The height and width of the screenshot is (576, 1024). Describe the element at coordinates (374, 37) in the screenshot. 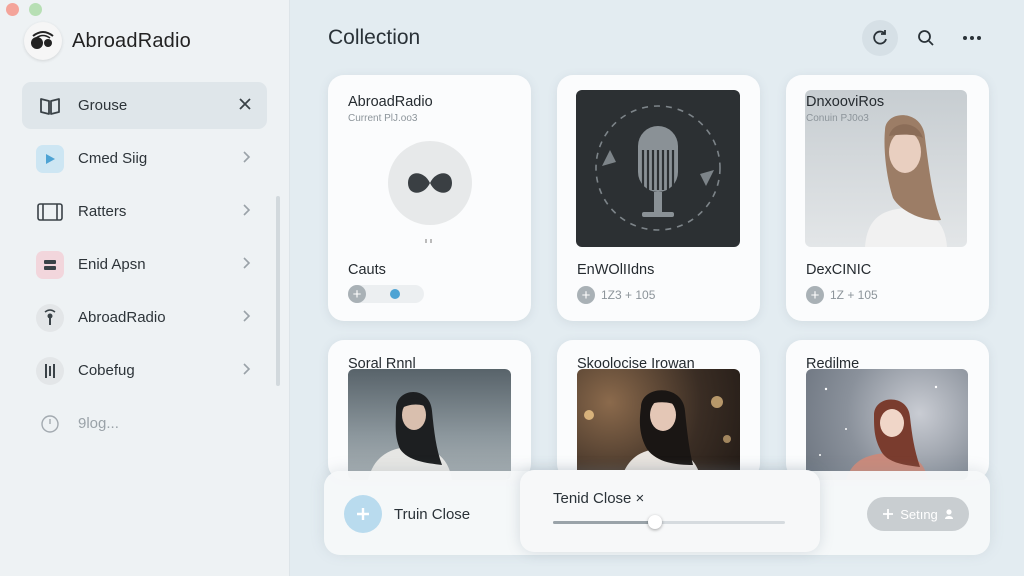

I see `page-title: Collection` at that location.